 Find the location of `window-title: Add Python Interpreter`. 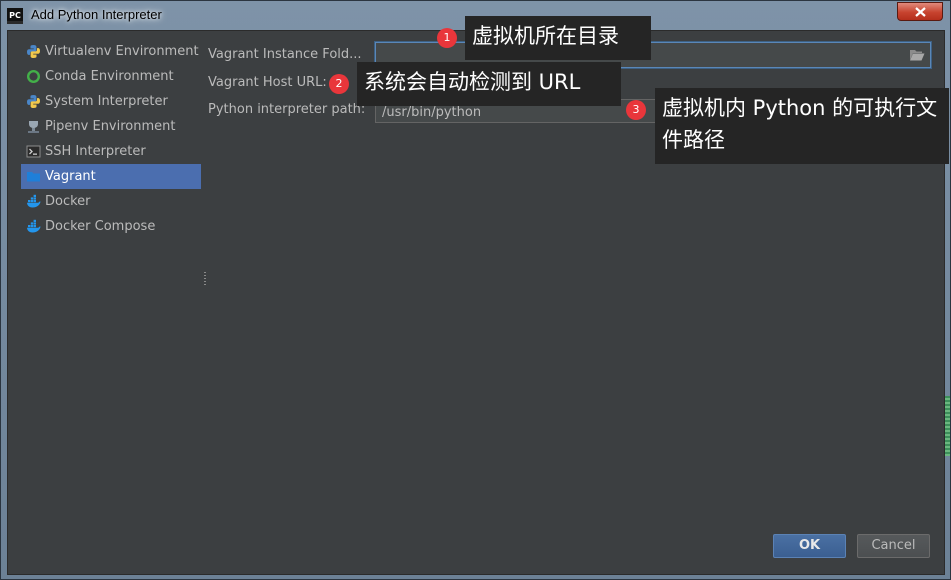

window-title: Add Python Interpreter is located at coordinates (96, 14).